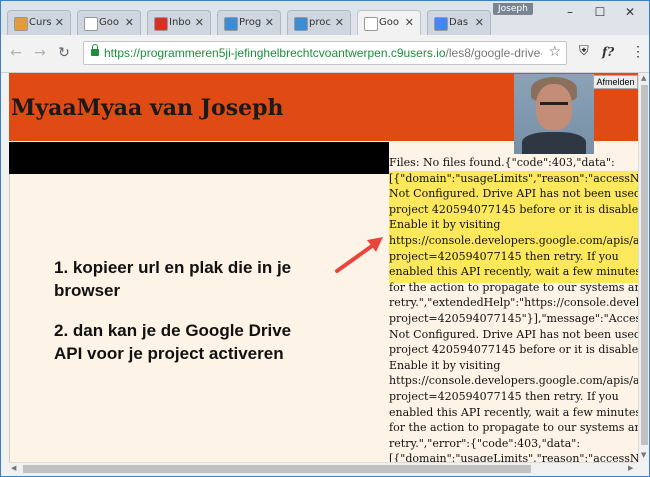 This screenshot has height=477, width=650. Describe the element at coordinates (169, 353) in the screenshot. I see `instruction-line: API voor je project activeren` at that location.